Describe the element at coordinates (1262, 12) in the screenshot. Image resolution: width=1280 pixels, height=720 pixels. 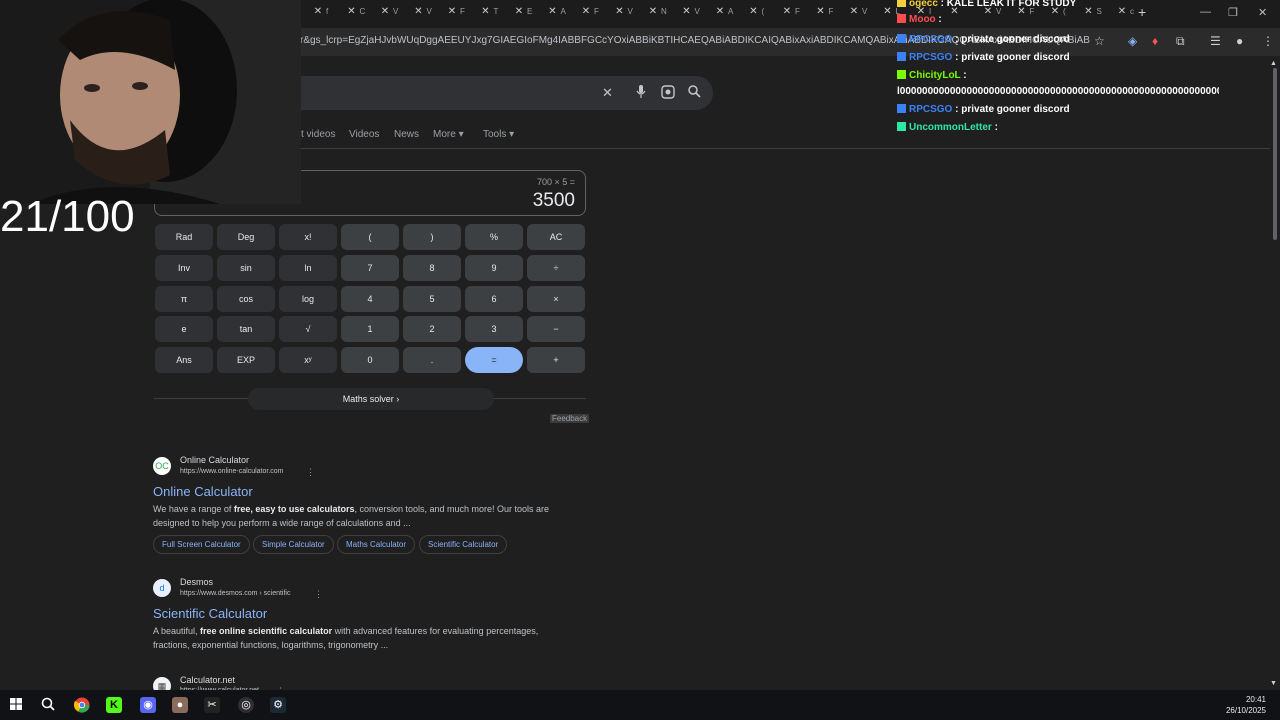
I see `close-window-icon: ✕` at that location.